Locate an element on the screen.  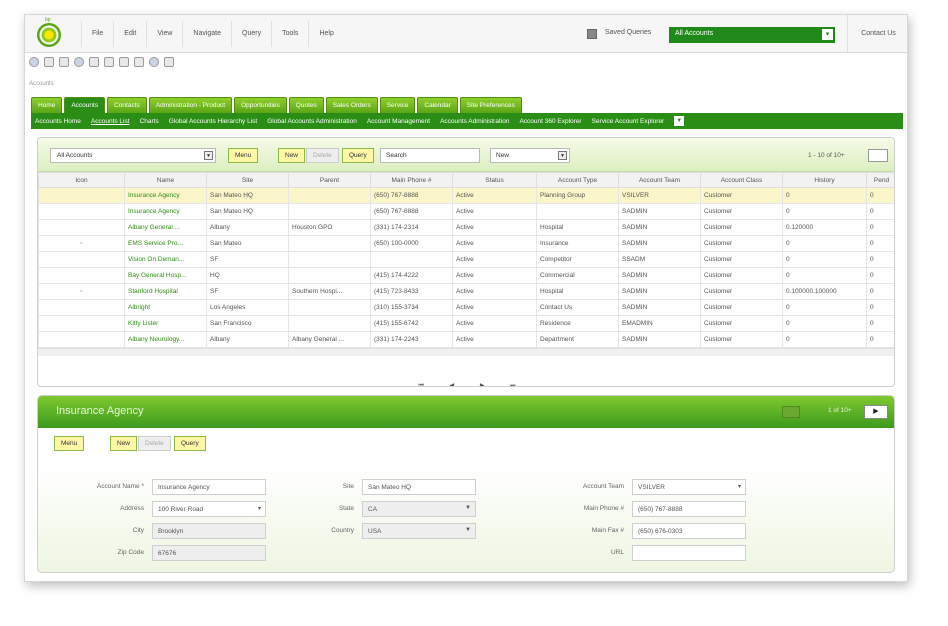
column-header: Parent is located at coordinates (329, 180).